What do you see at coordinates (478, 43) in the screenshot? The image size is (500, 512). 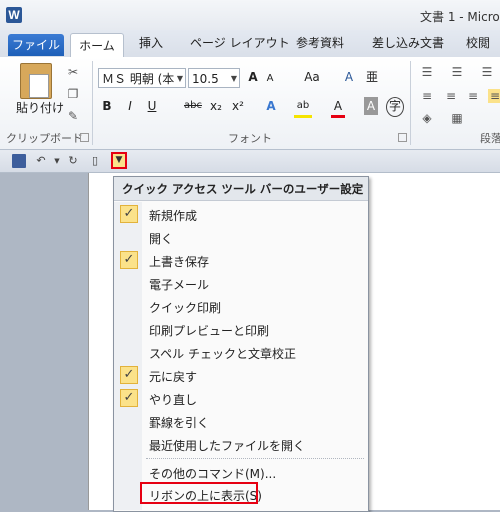 I see `tab-review: 校閲` at bounding box center [478, 43].